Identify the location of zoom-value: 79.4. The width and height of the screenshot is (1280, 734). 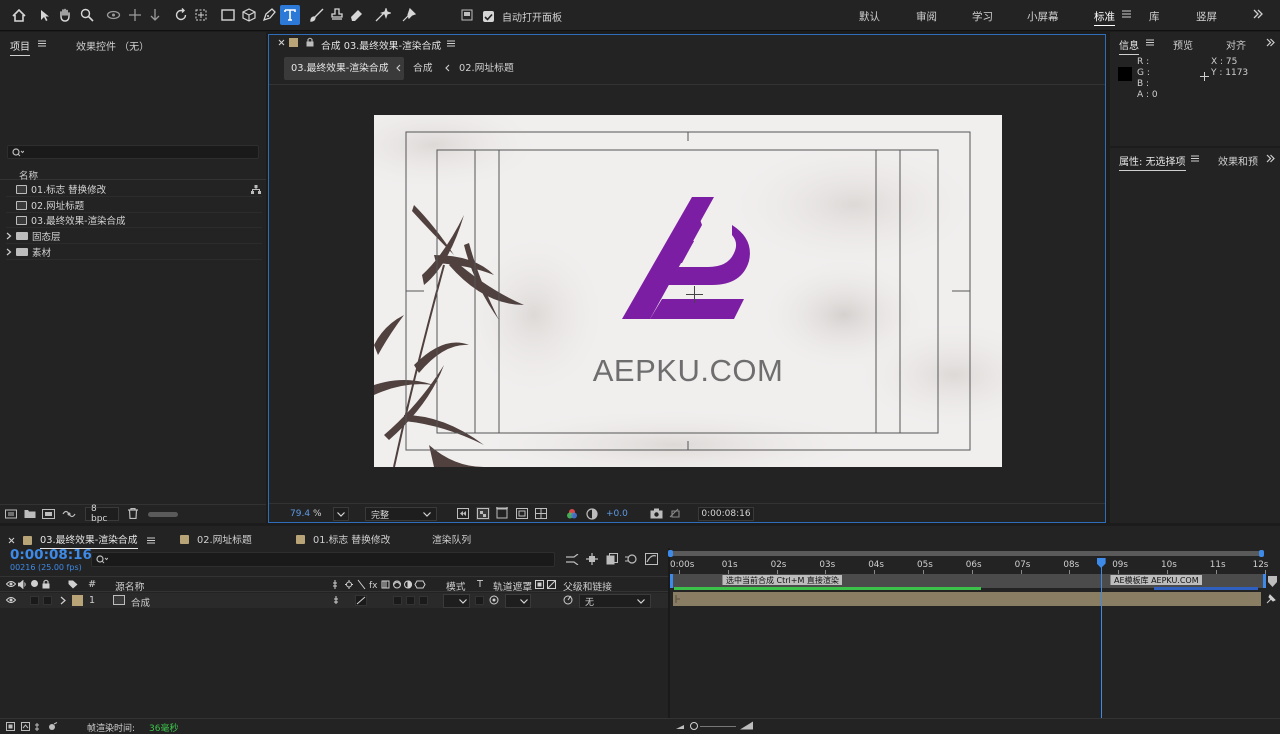
(300, 514).